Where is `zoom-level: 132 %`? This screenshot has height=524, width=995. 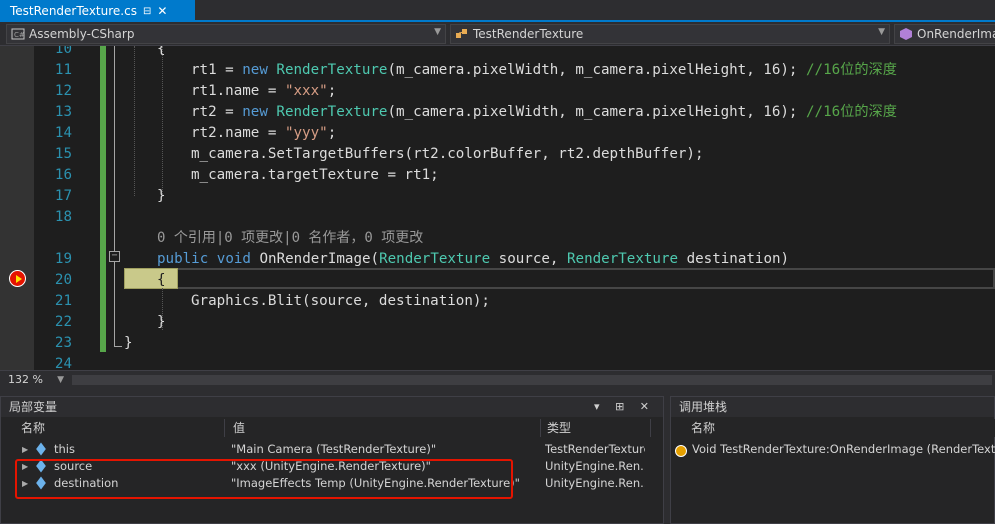
zoom-level: 132 % is located at coordinates (25, 379).